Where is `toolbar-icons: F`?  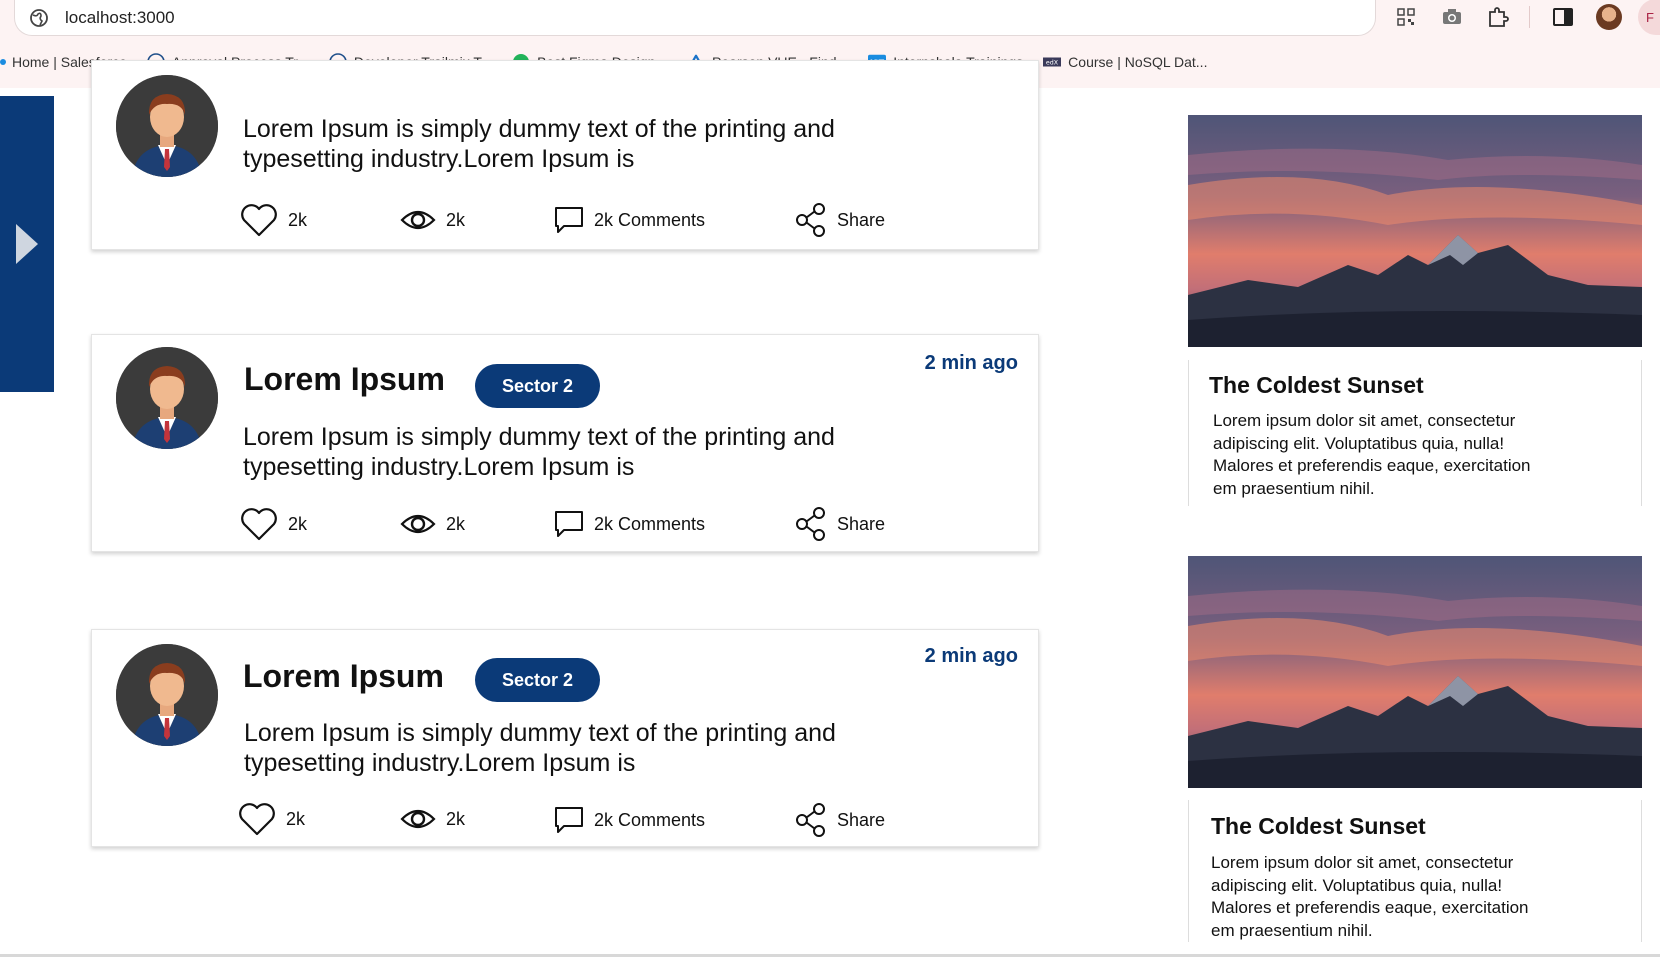 toolbar-icons: F is located at coordinates (1516, 17).